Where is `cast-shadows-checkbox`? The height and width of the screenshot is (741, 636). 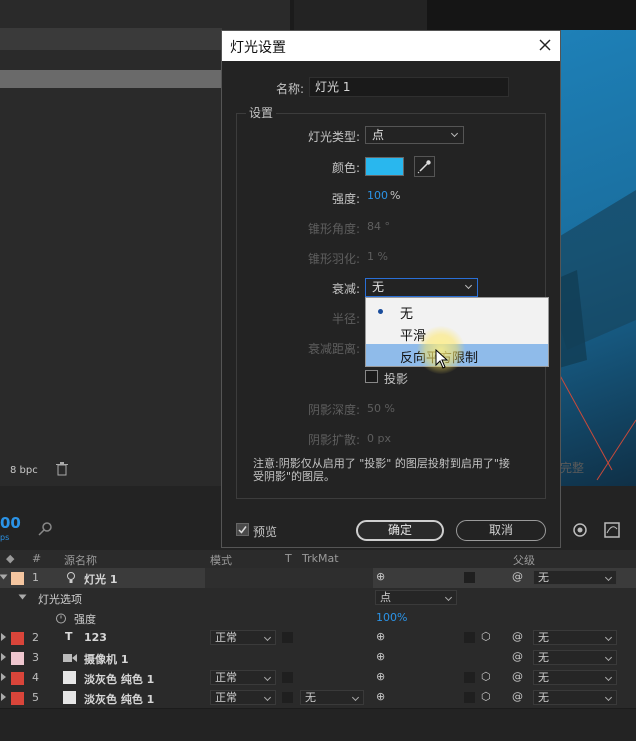
cast-shadows-checkbox is located at coordinates (371, 376).